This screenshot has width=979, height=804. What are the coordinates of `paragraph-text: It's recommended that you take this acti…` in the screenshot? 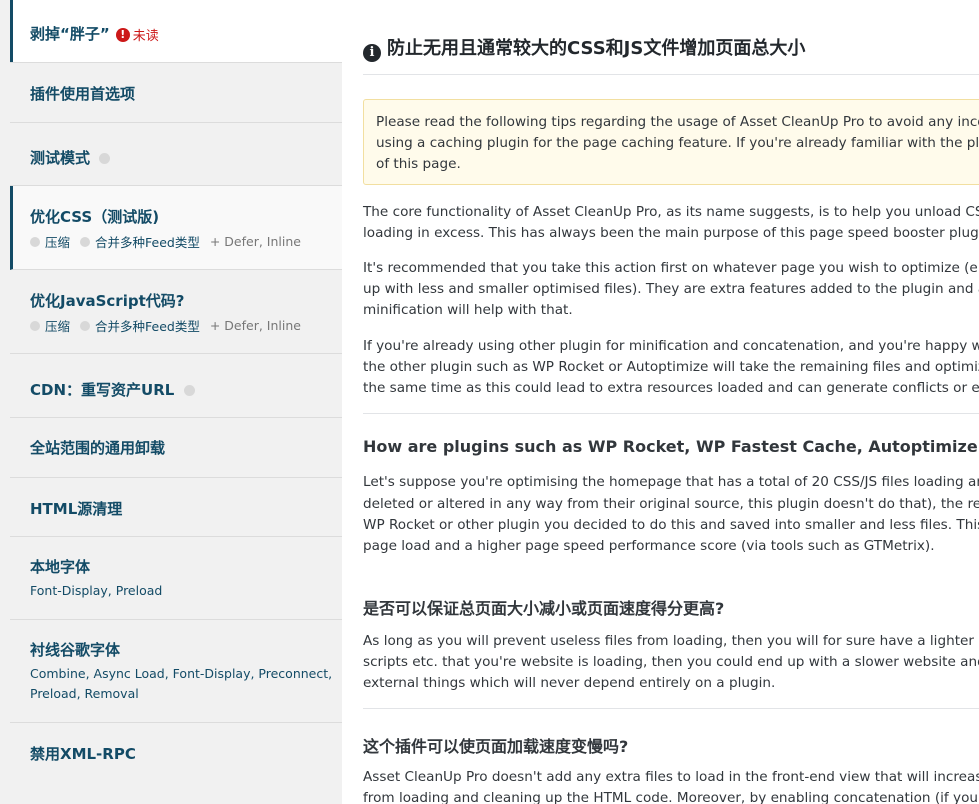 It's located at (671, 268).